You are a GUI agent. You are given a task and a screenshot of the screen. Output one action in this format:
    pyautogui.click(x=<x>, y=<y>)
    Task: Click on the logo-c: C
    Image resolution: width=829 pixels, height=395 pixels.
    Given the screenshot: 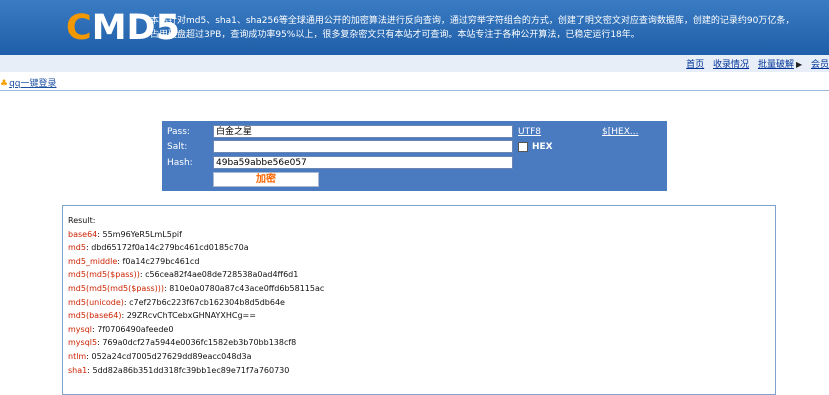 What is the action you would take?
    pyautogui.click(x=79, y=28)
    